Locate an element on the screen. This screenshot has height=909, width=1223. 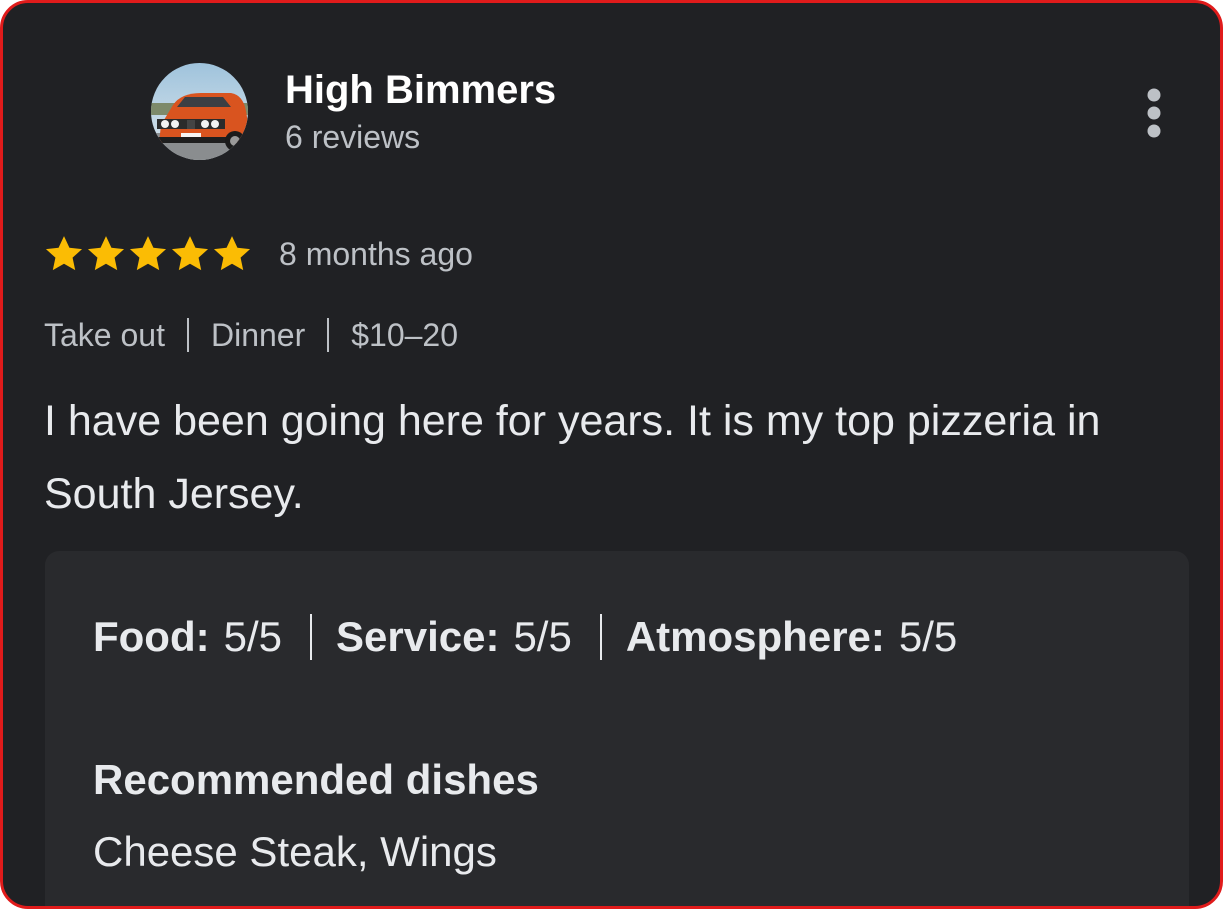
recommended-dishes-list: Cheese Steak, Wings is located at coordinates (295, 851).